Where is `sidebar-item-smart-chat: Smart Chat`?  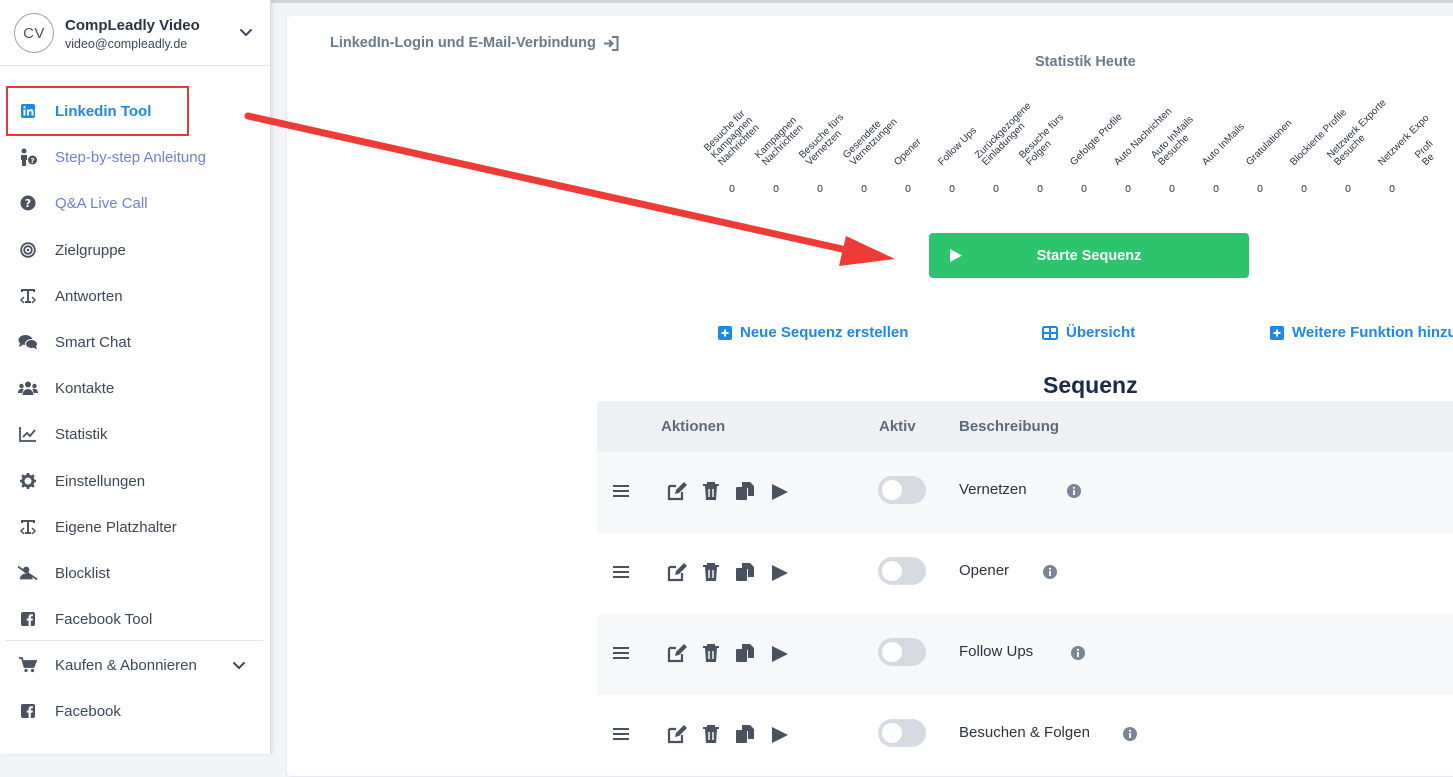
sidebar-item-smart-chat: Smart Chat is located at coordinates (135, 342).